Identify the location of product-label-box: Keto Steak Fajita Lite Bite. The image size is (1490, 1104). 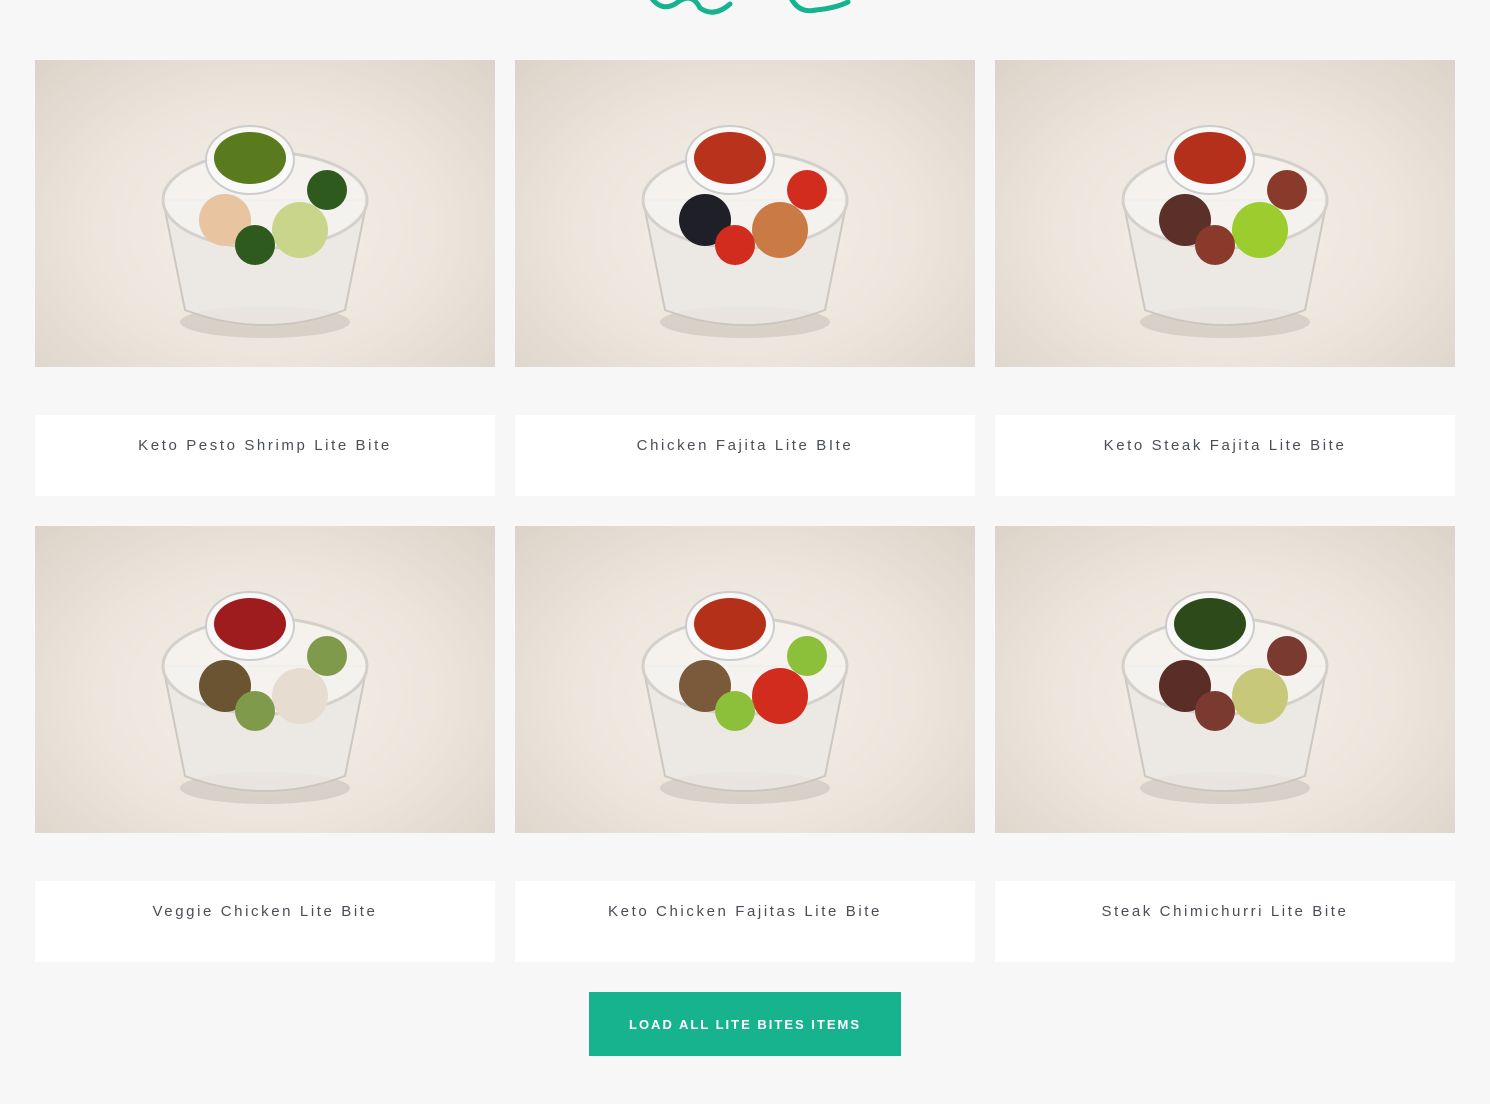
(1225, 455).